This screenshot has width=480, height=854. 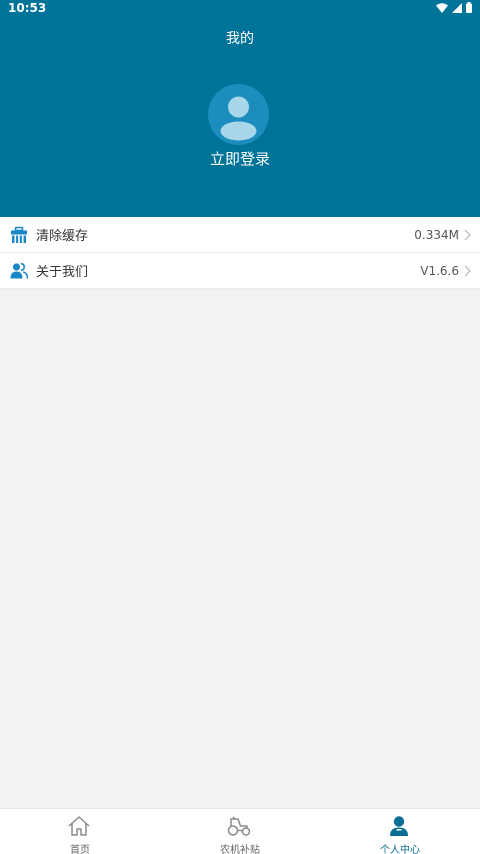 I want to click on wifi-icon, so click(x=442, y=7).